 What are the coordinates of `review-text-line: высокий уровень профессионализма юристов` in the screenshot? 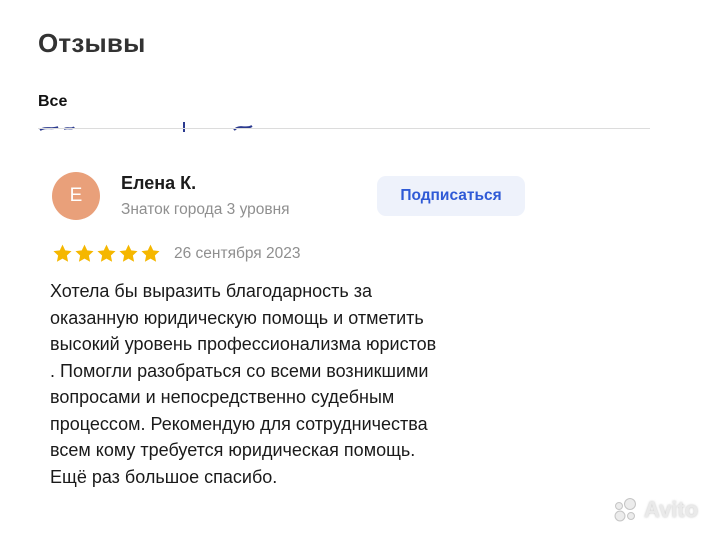 It's located at (243, 344).